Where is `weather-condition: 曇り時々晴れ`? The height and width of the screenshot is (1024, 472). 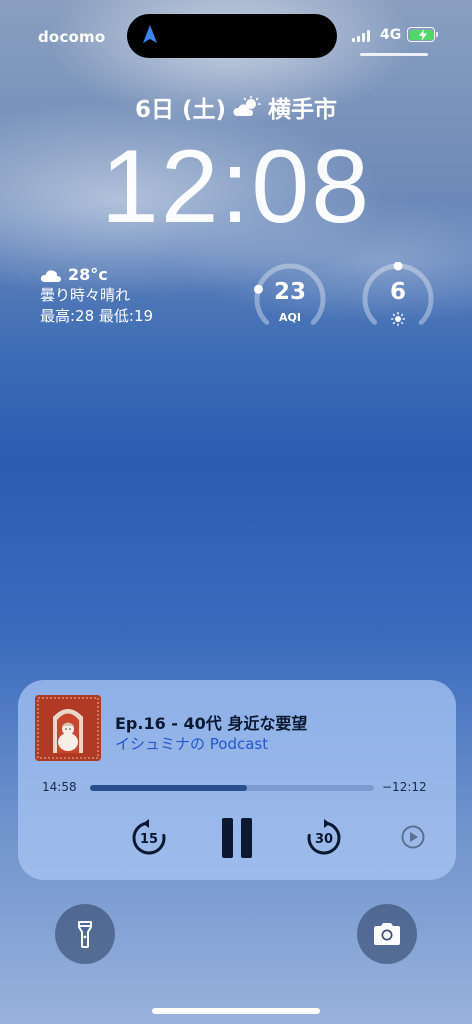 weather-condition: 曇り時々晴れ is located at coordinates (85, 295).